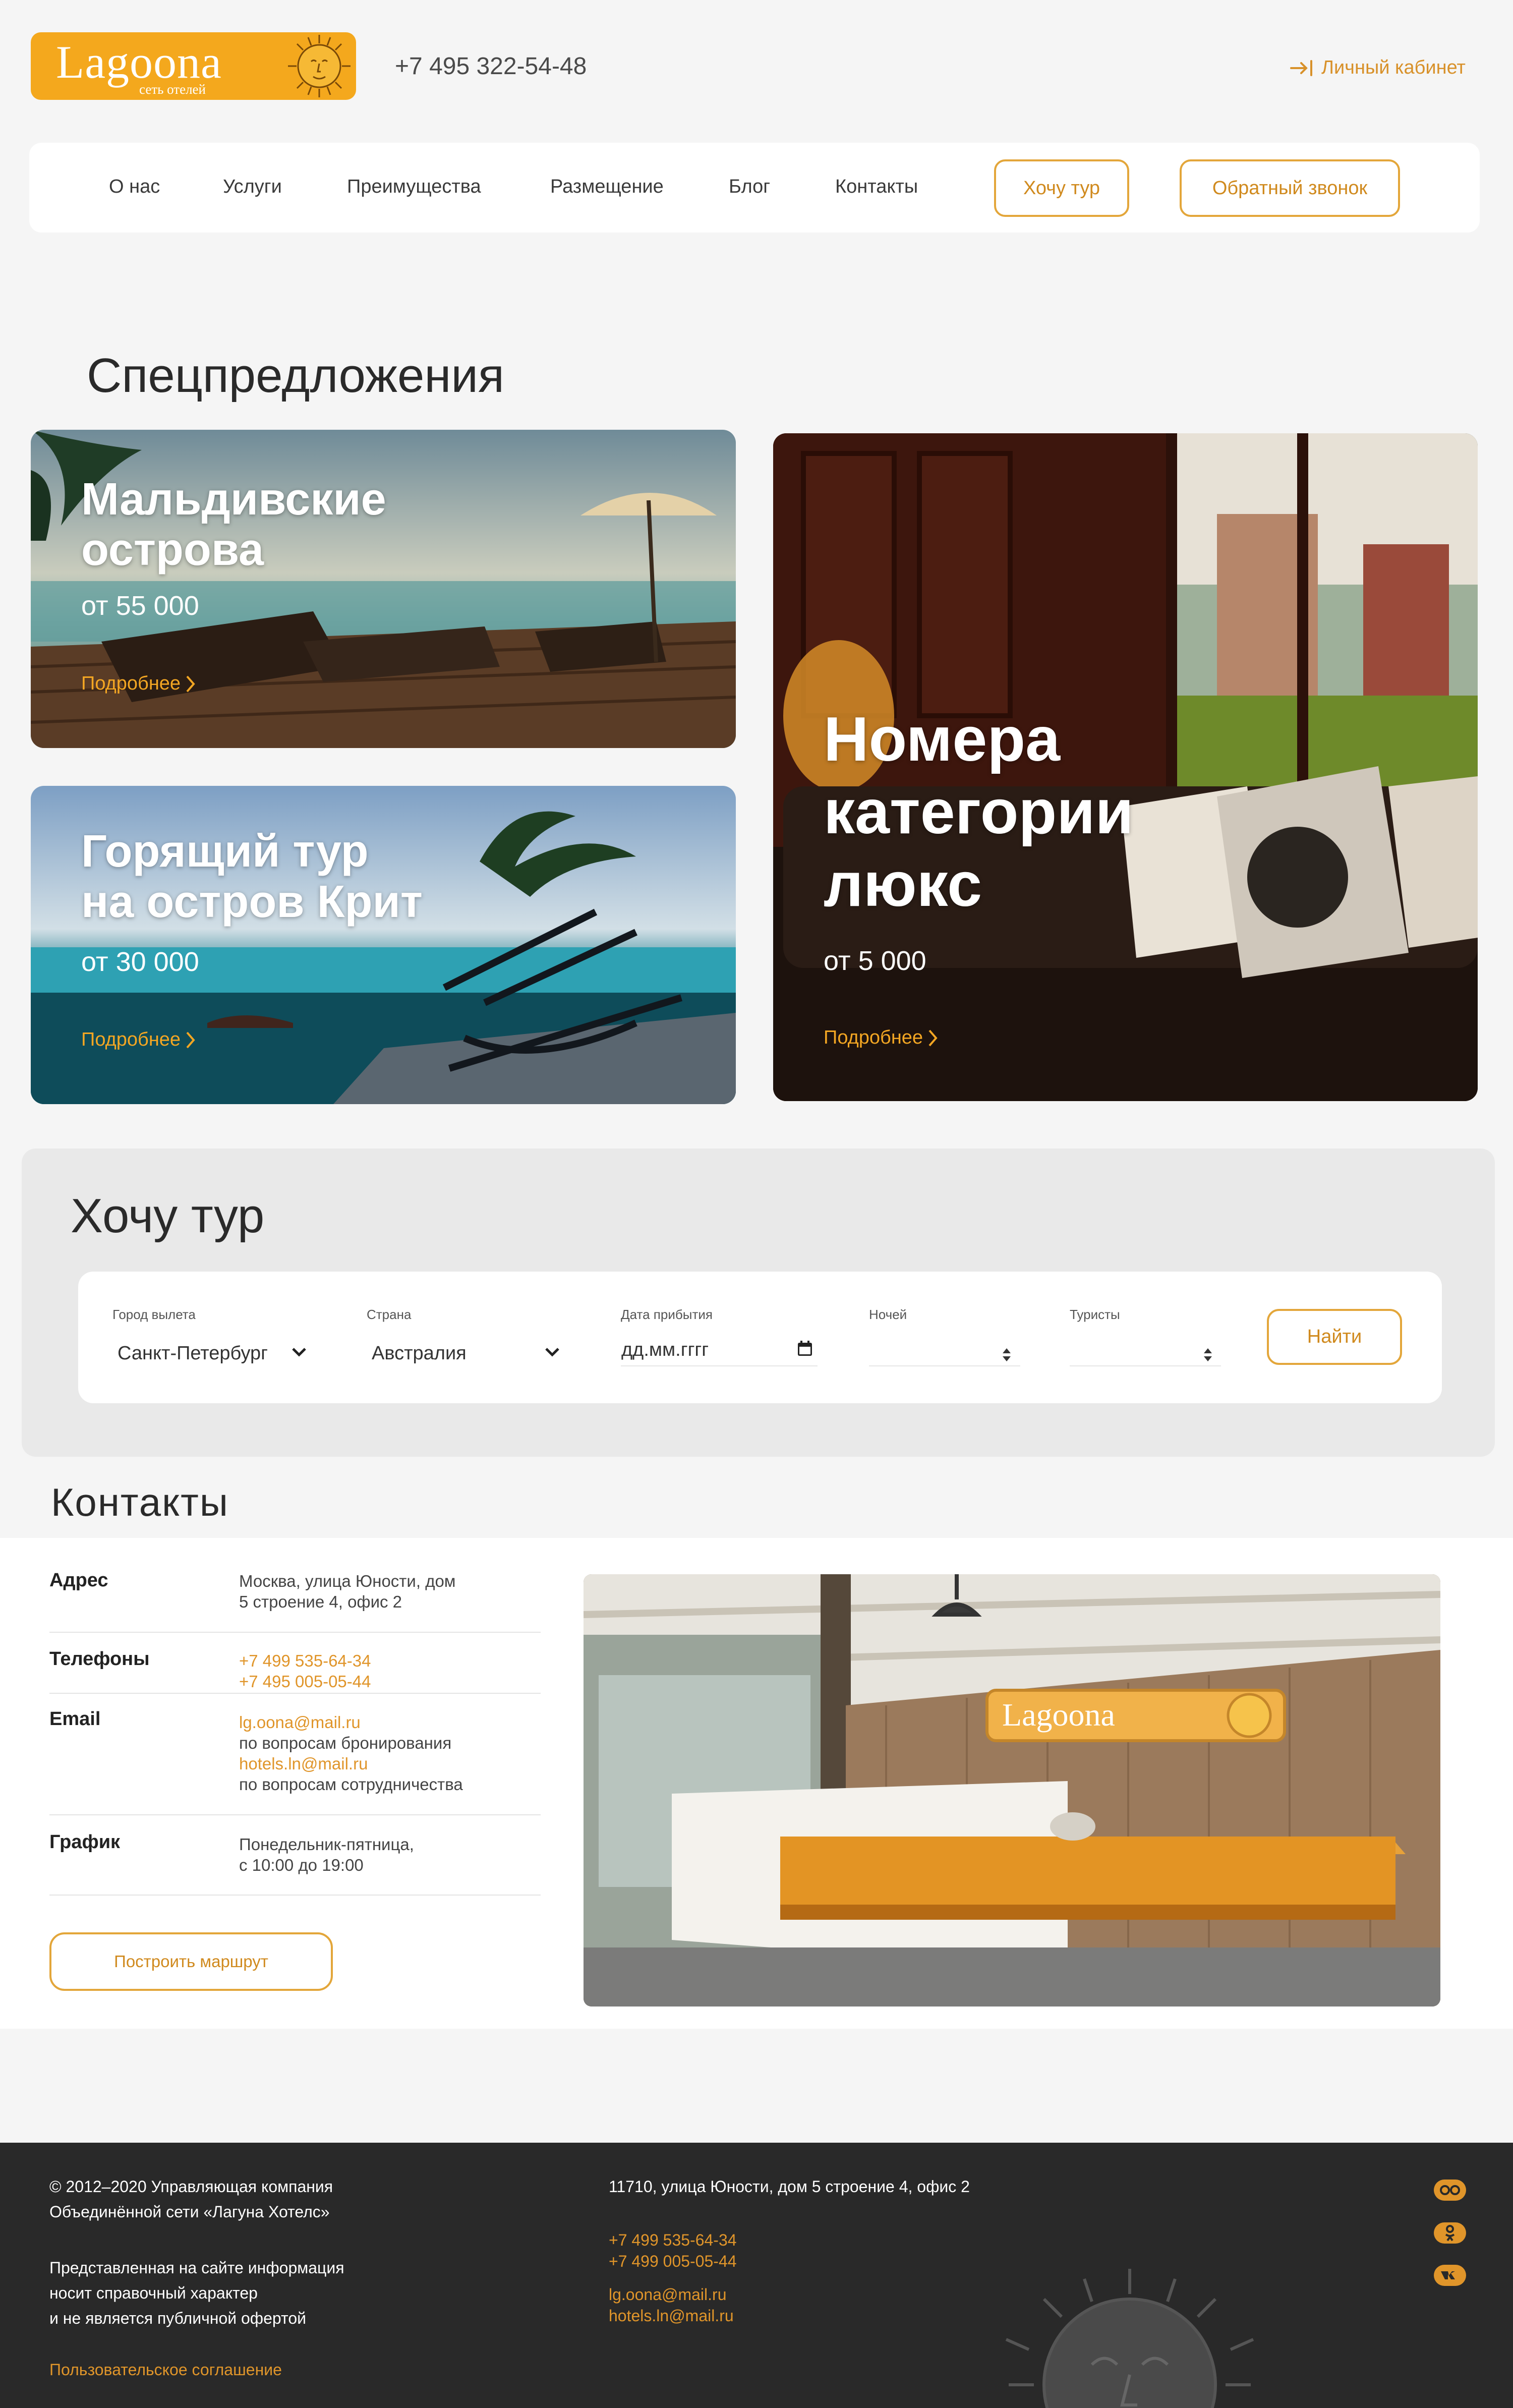  What do you see at coordinates (1129, 2338) in the screenshot?
I see `sun-watermark-icon` at bounding box center [1129, 2338].